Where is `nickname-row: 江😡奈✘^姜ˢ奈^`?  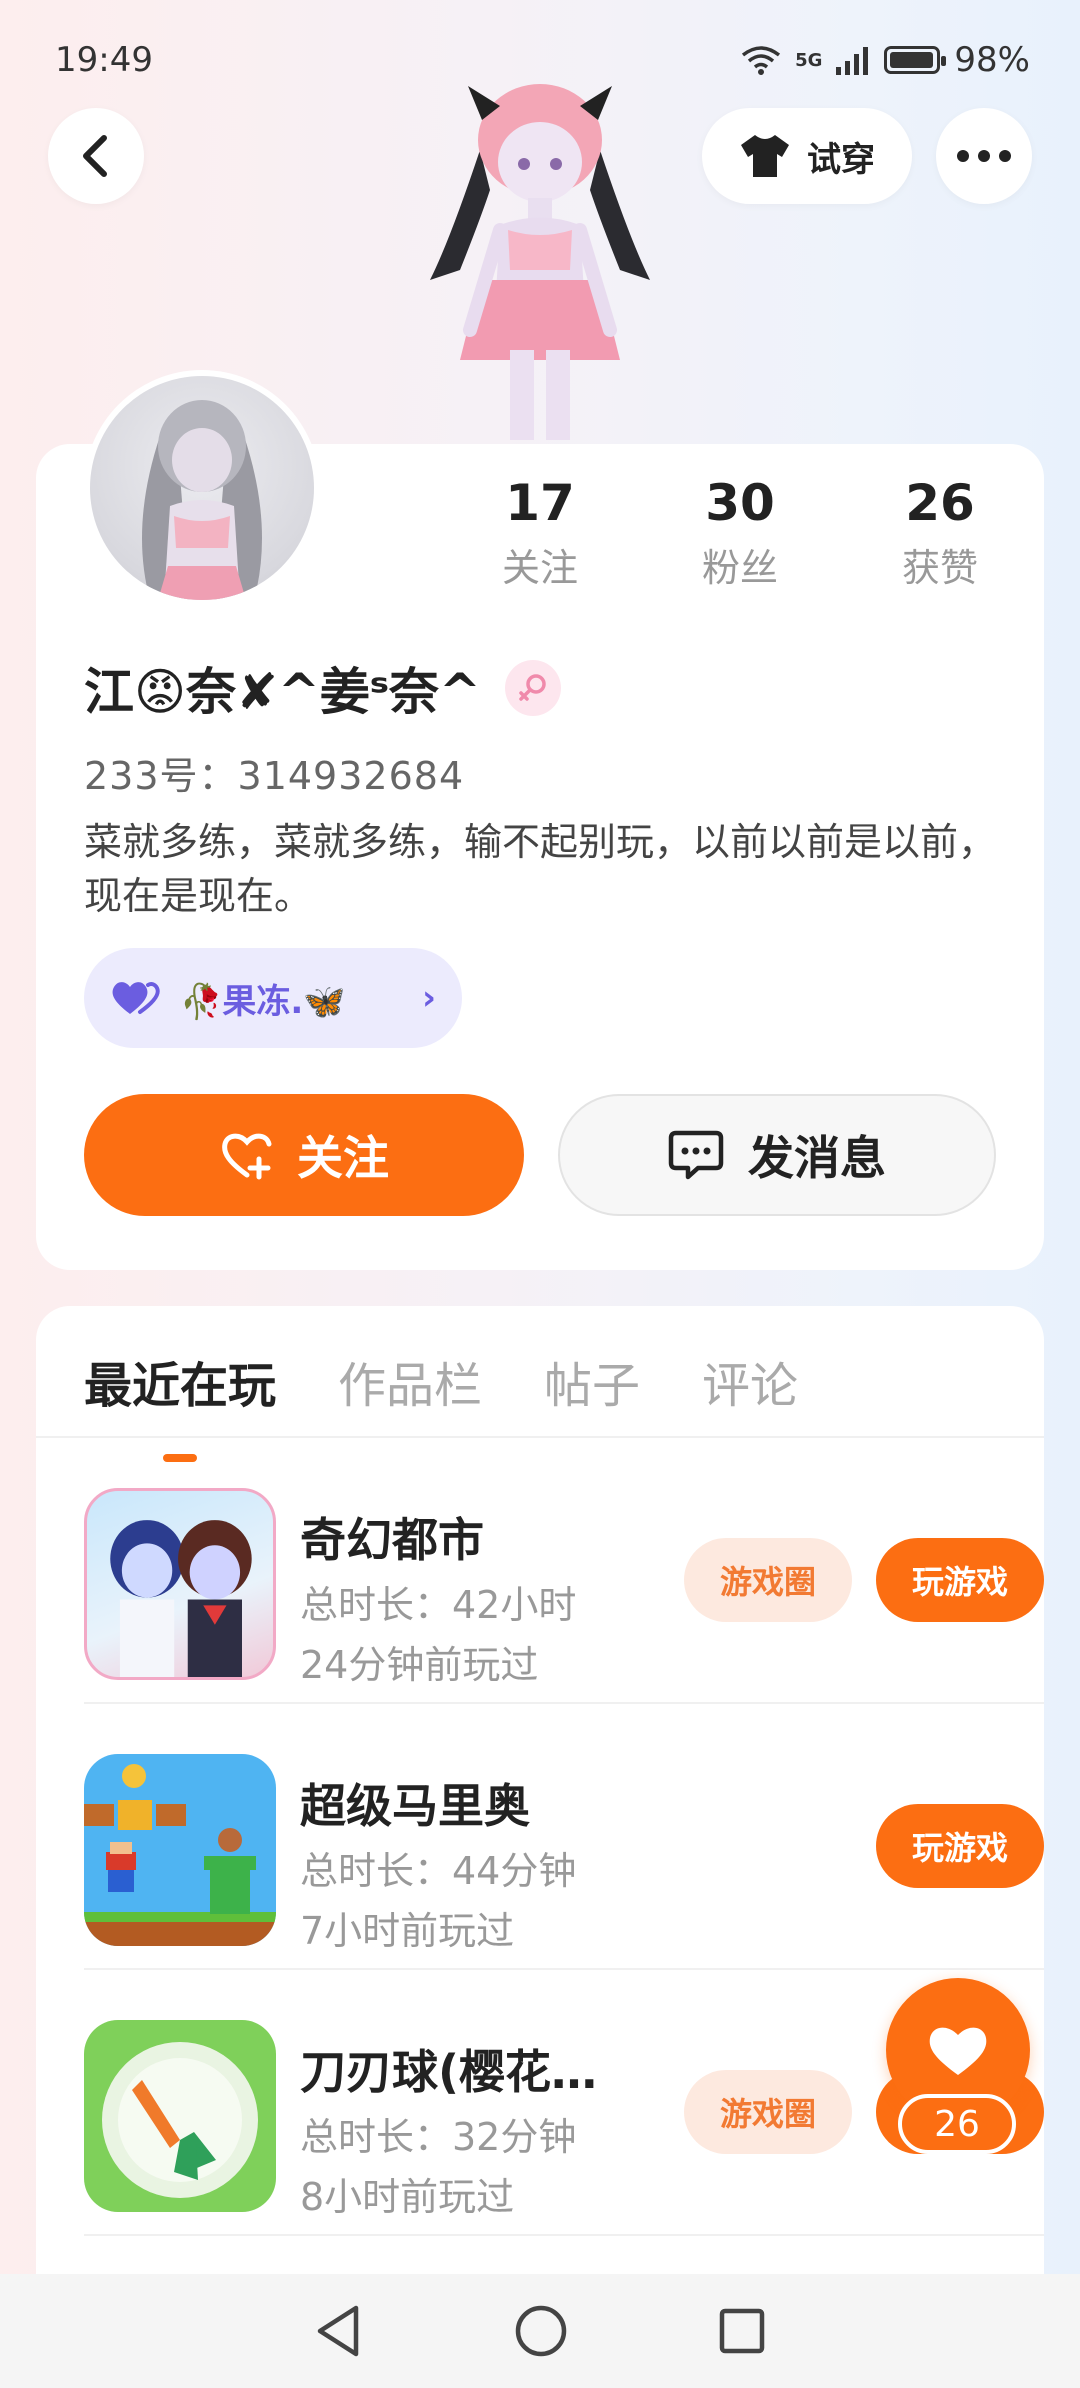 nickname-row: 江😡奈✘^姜ˢ奈^ is located at coordinates (322, 688).